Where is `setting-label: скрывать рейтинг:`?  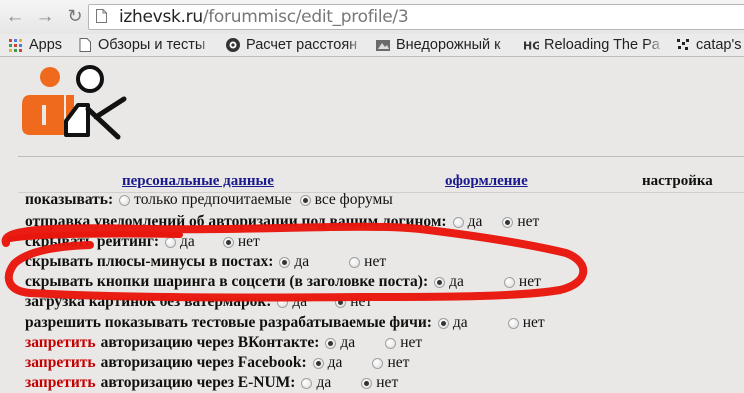 setting-label: скрывать рейтинг: is located at coordinates (92, 241).